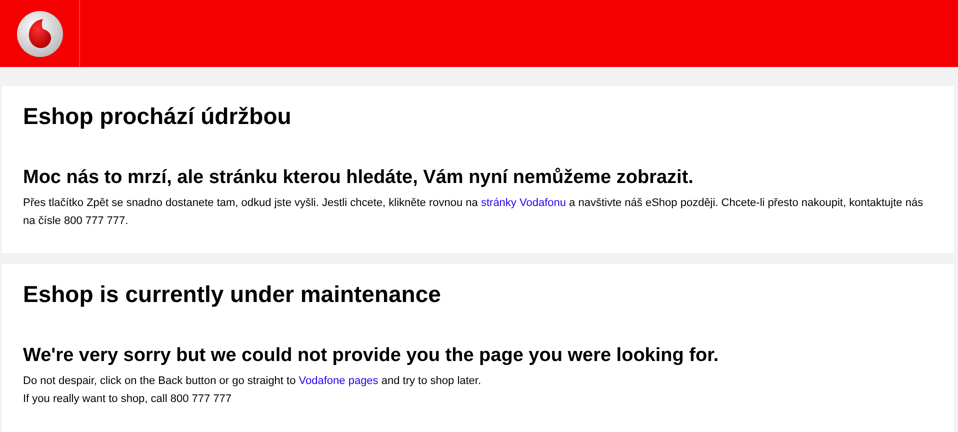 The image size is (958, 432). Describe the element at coordinates (338, 381) in the screenshot. I see `vodafone-link: Vodafone pages` at that location.